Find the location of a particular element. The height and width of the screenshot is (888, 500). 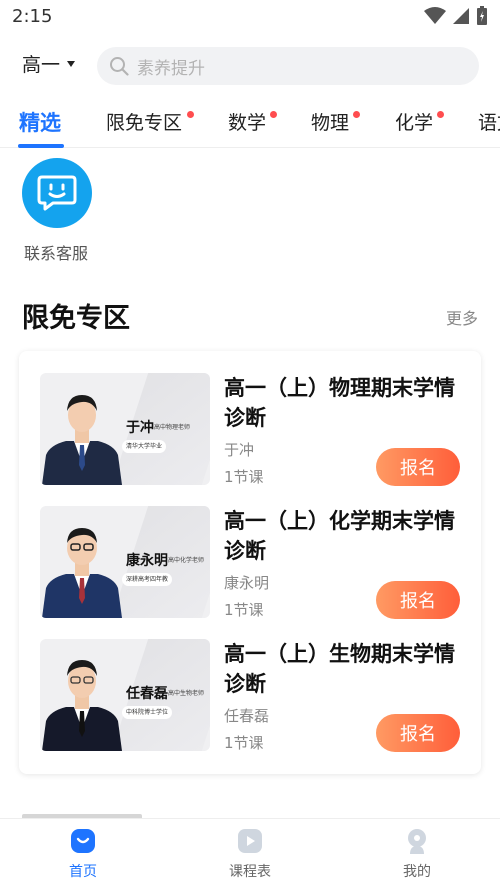

tab-physics: 物理 is located at coordinates (330, 121).